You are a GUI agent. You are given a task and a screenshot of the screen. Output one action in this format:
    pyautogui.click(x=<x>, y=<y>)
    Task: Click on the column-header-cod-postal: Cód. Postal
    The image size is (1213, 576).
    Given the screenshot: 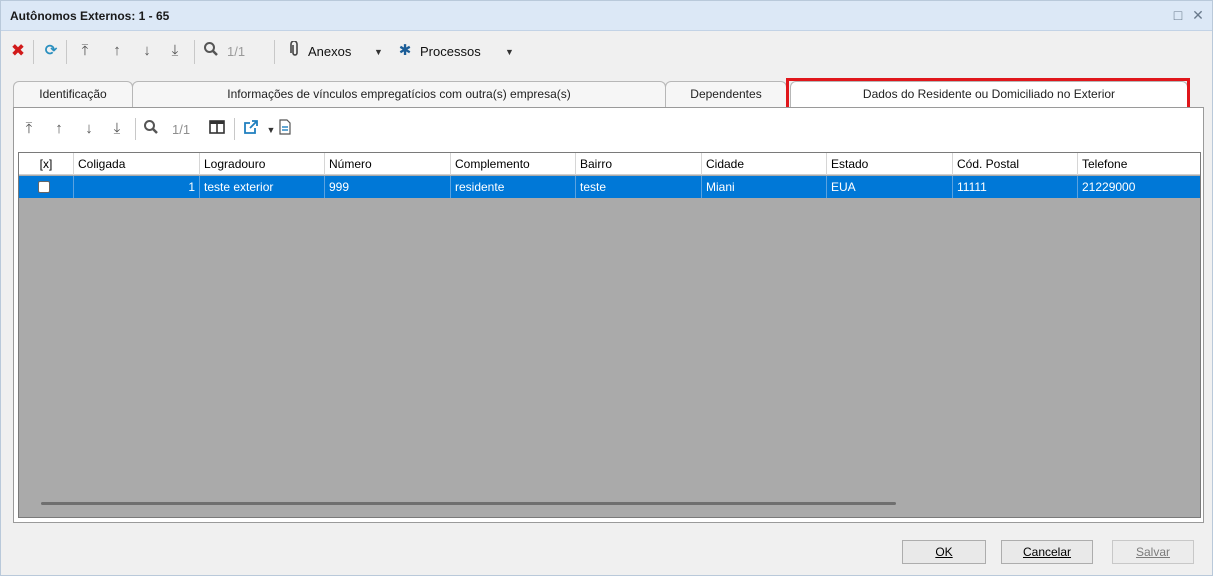 What is the action you would take?
    pyautogui.click(x=1015, y=164)
    